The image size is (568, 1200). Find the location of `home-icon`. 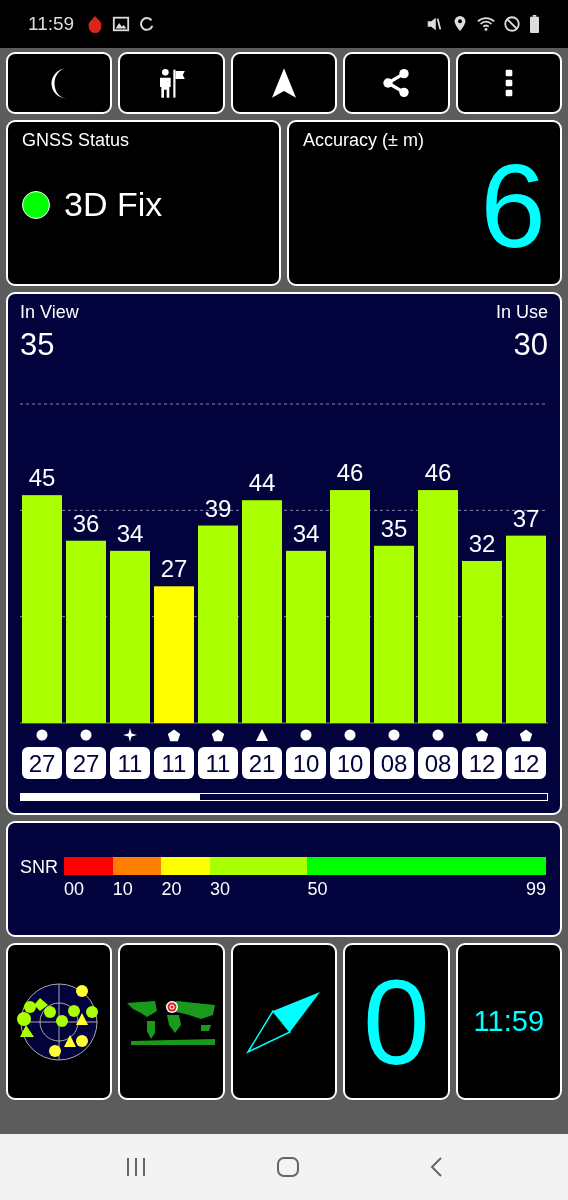

home-icon is located at coordinates (288, 1167).